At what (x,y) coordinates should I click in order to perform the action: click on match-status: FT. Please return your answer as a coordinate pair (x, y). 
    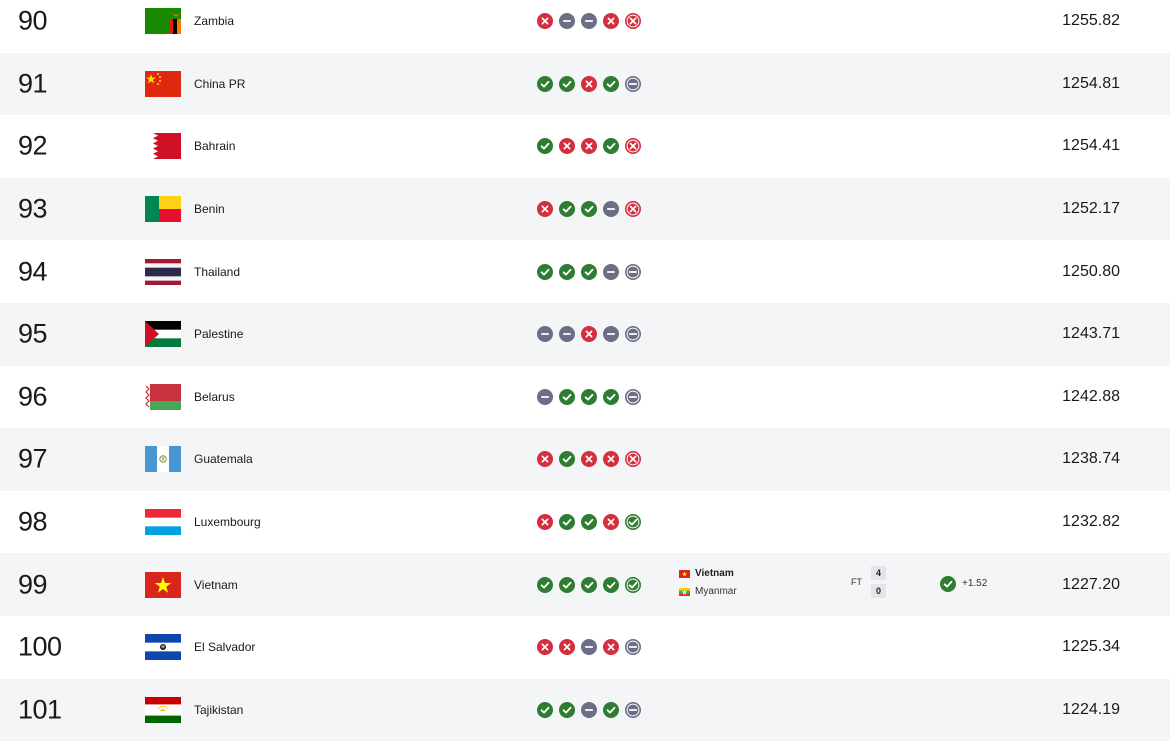
    Looking at the image, I should click on (856, 582).